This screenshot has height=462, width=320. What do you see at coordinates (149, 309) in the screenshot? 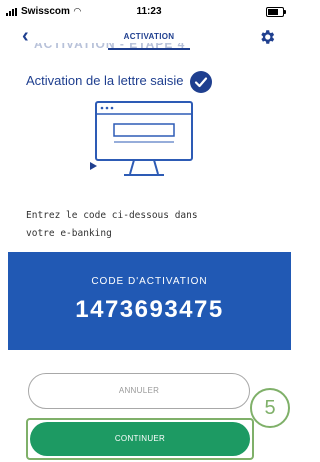
I see `activation-code-value: 1473693475` at bounding box center [149, 309].